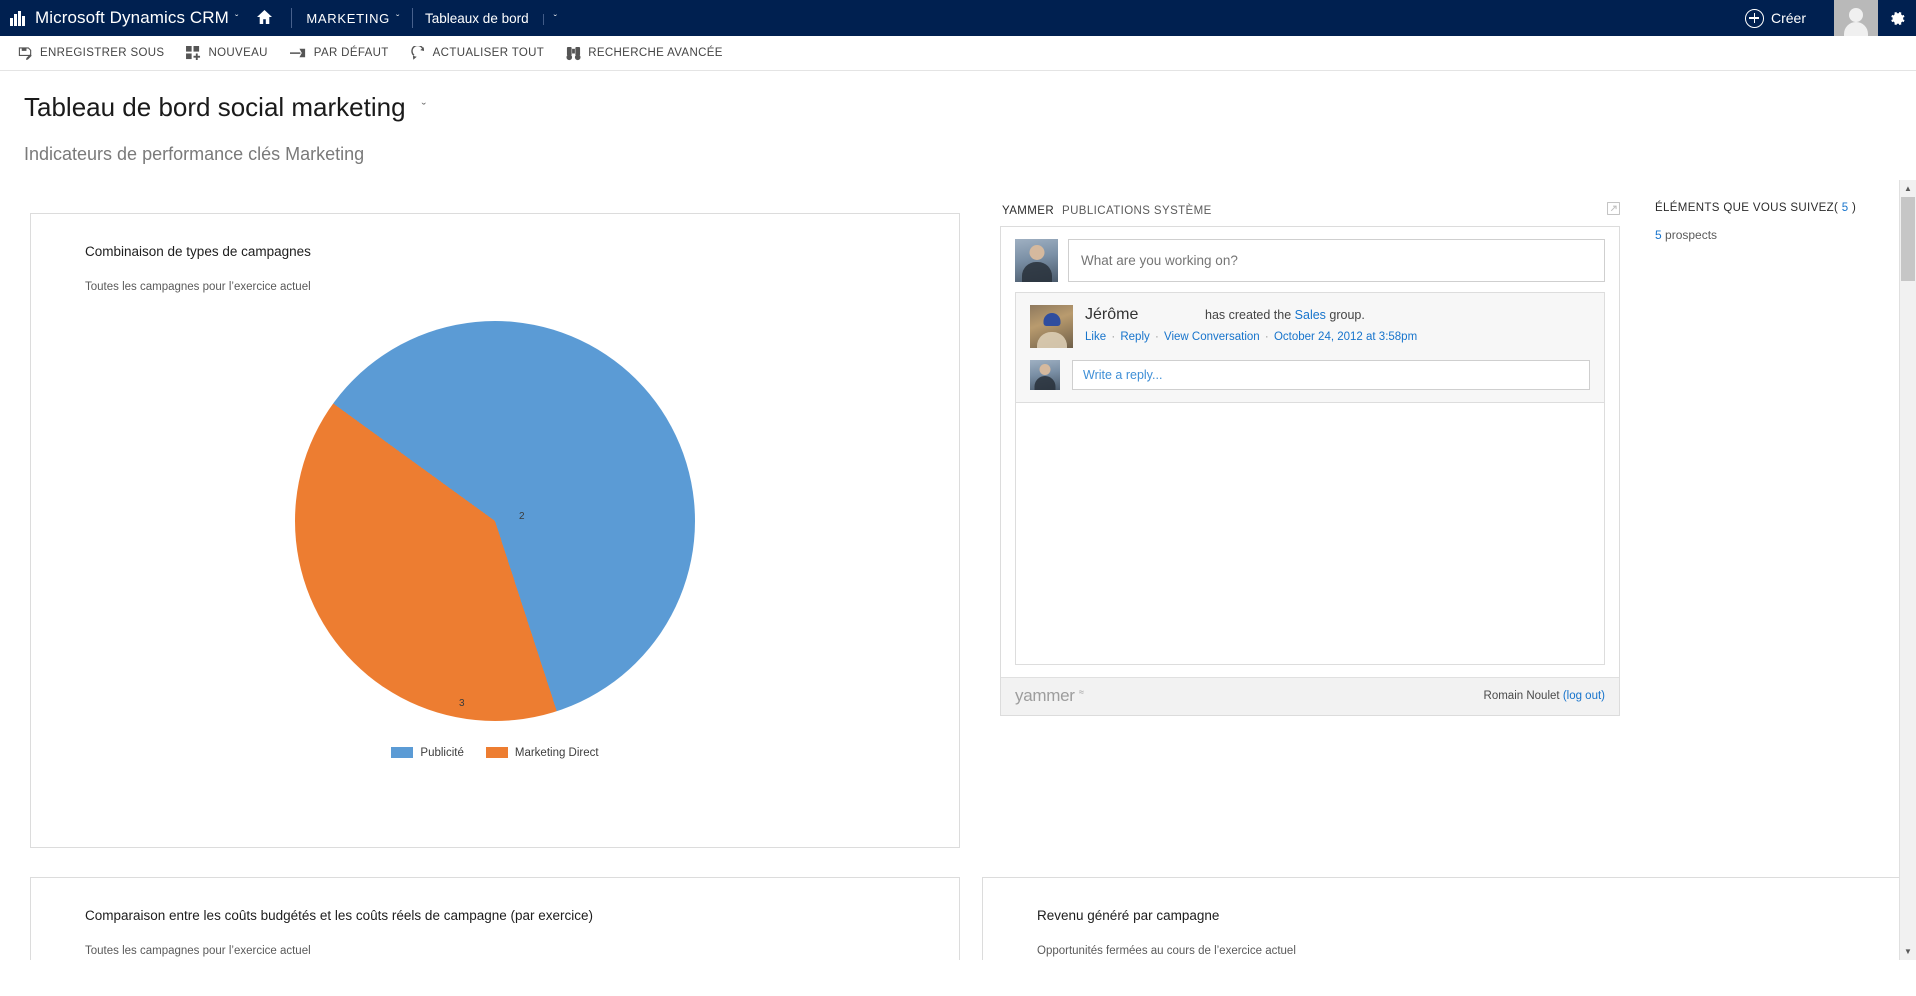 This screenshot has height=996, width=1916. I want to click on followed-items-title: ÉLÉMENTS QUE VOUS SUIVEZ( 5 ), so click(1770, 208).